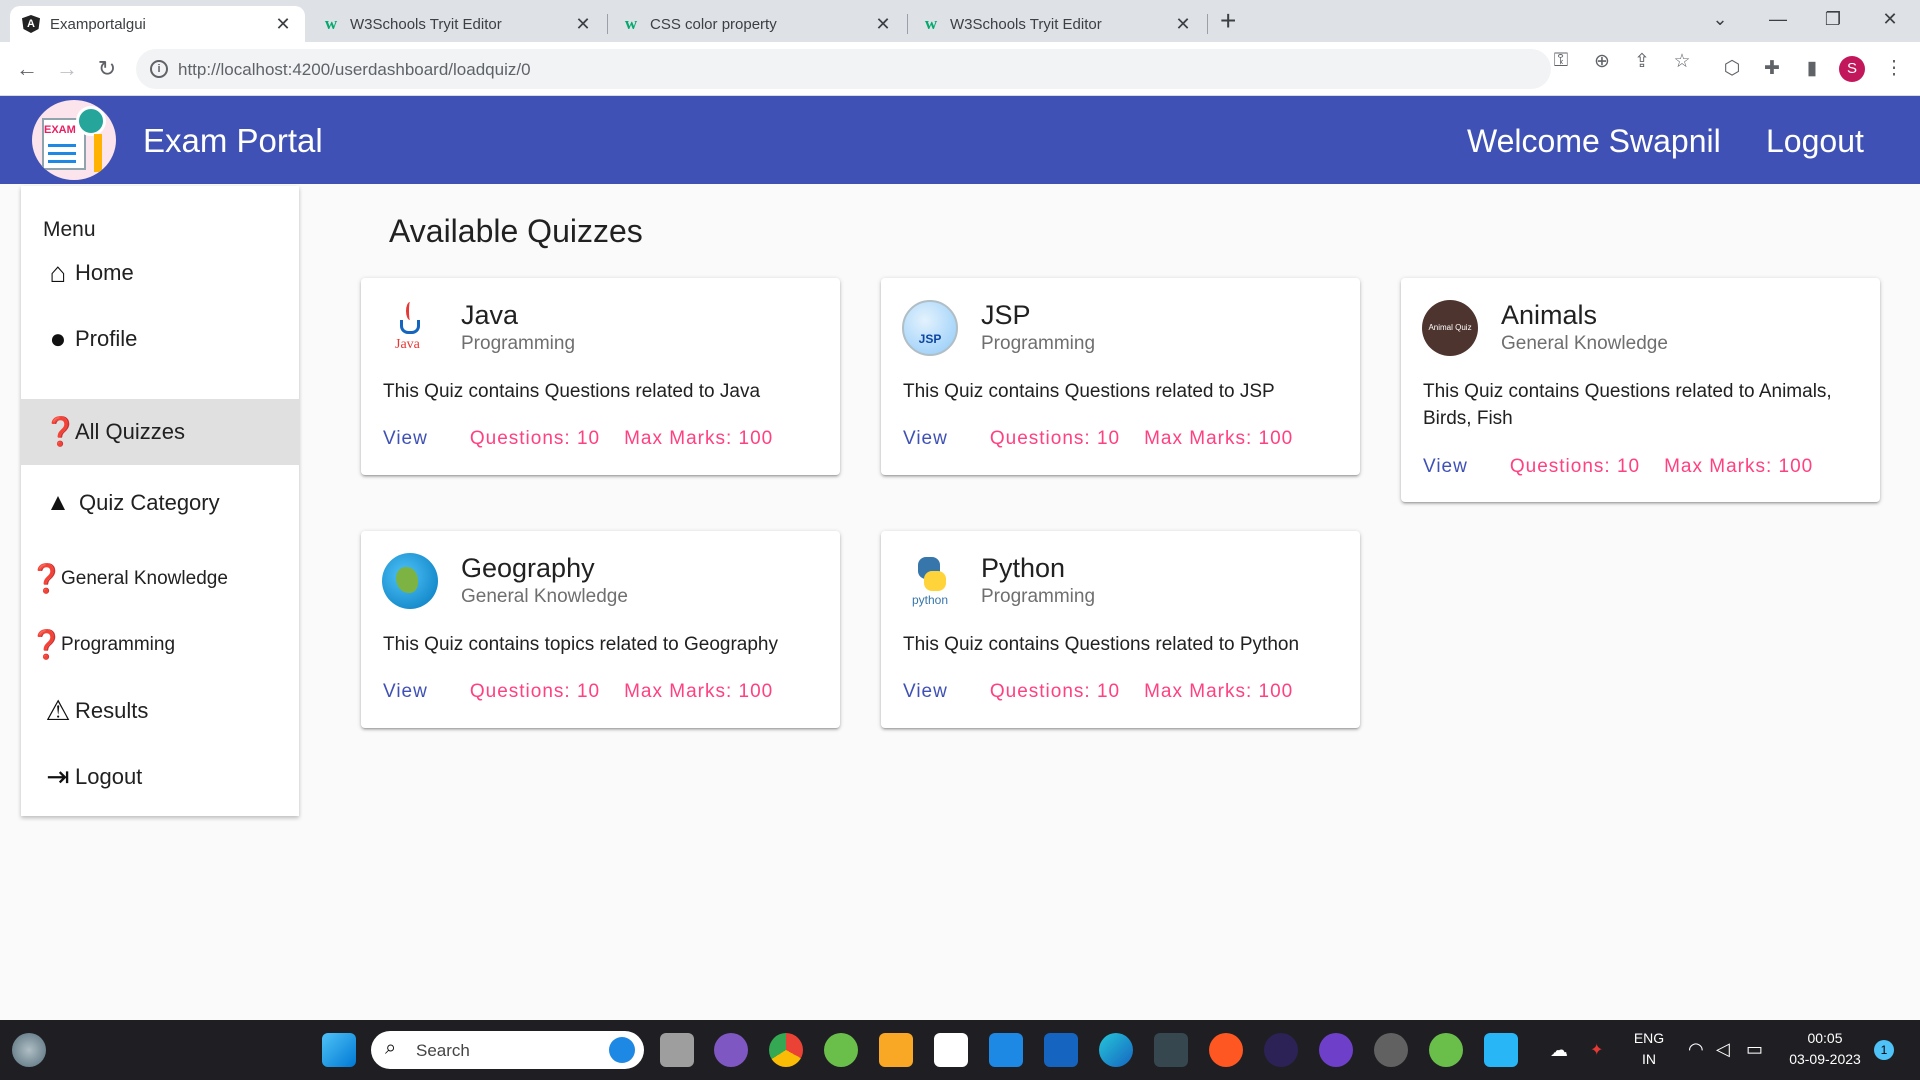 The height and width of the screenshot is (1080, 1920). What do you see at coordinates (1061, 1050) in the screenshot?
I see `myhp-icon` at bounding box center [1061, 1050].